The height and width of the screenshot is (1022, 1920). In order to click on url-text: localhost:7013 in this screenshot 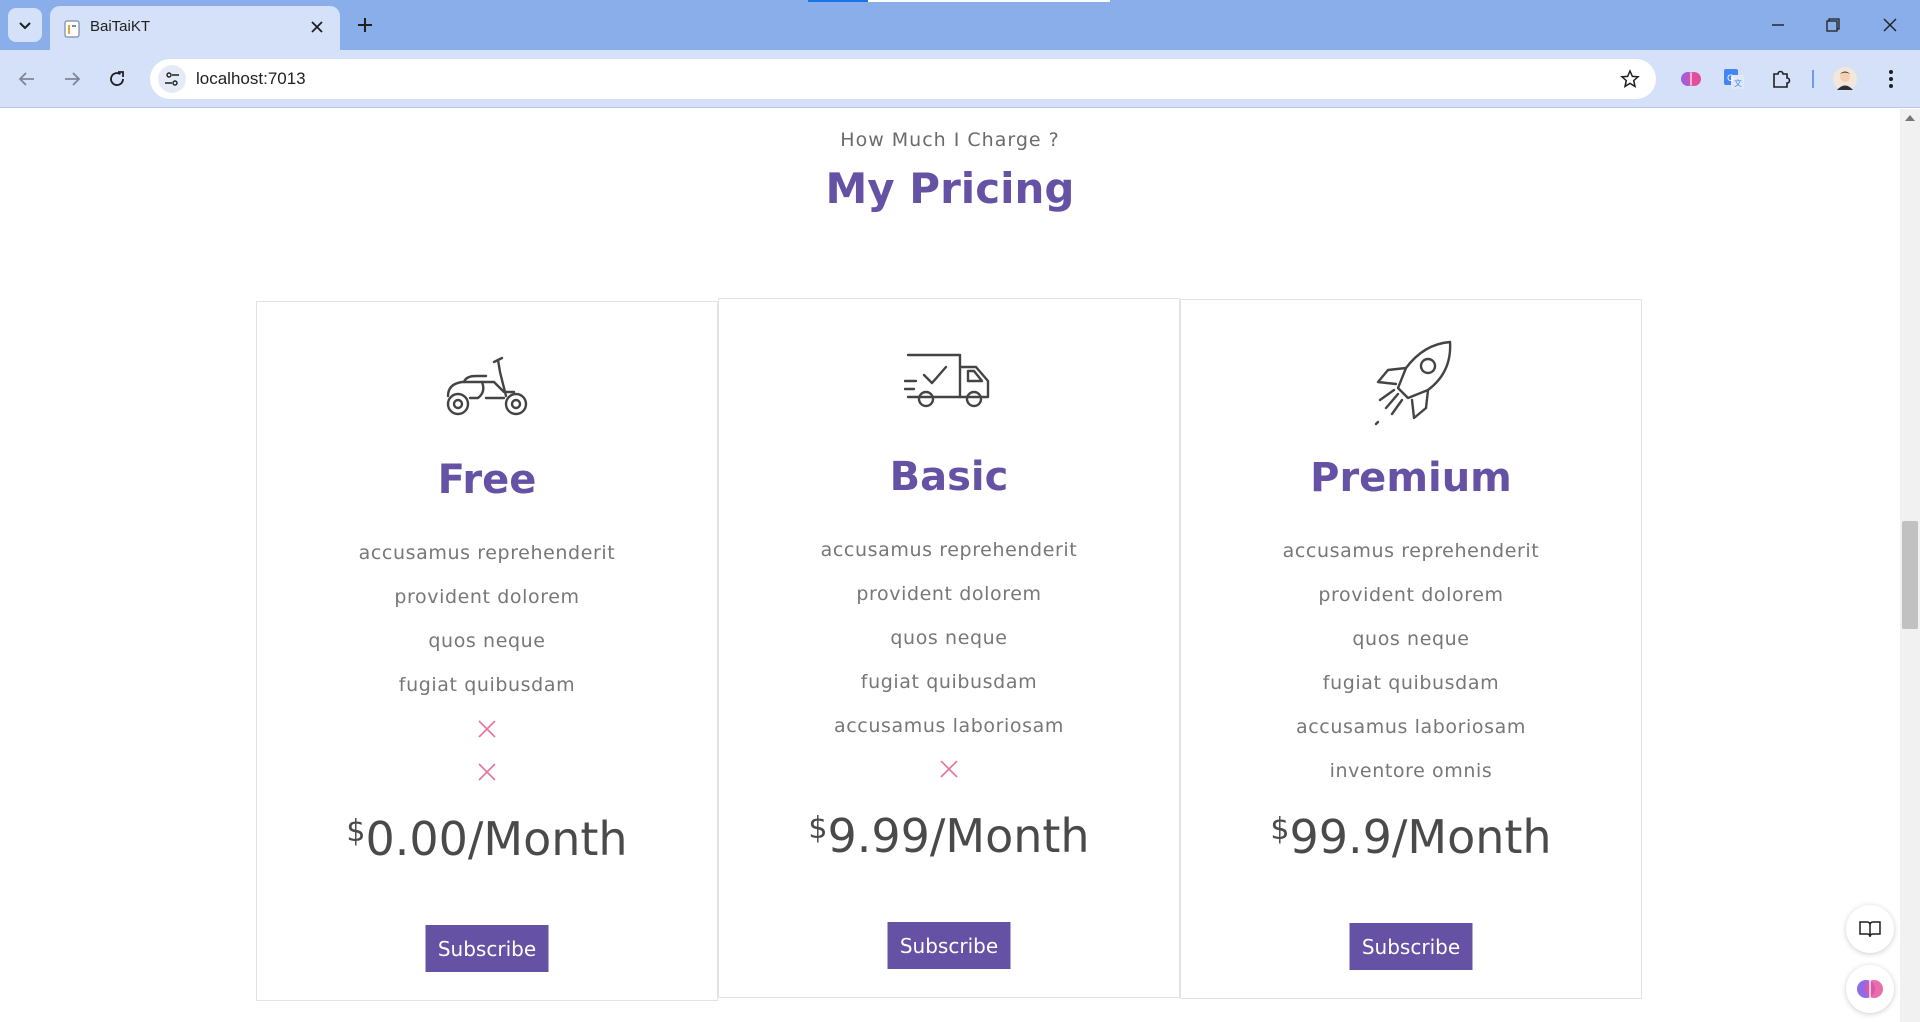, I will do `click(251, 79)`.